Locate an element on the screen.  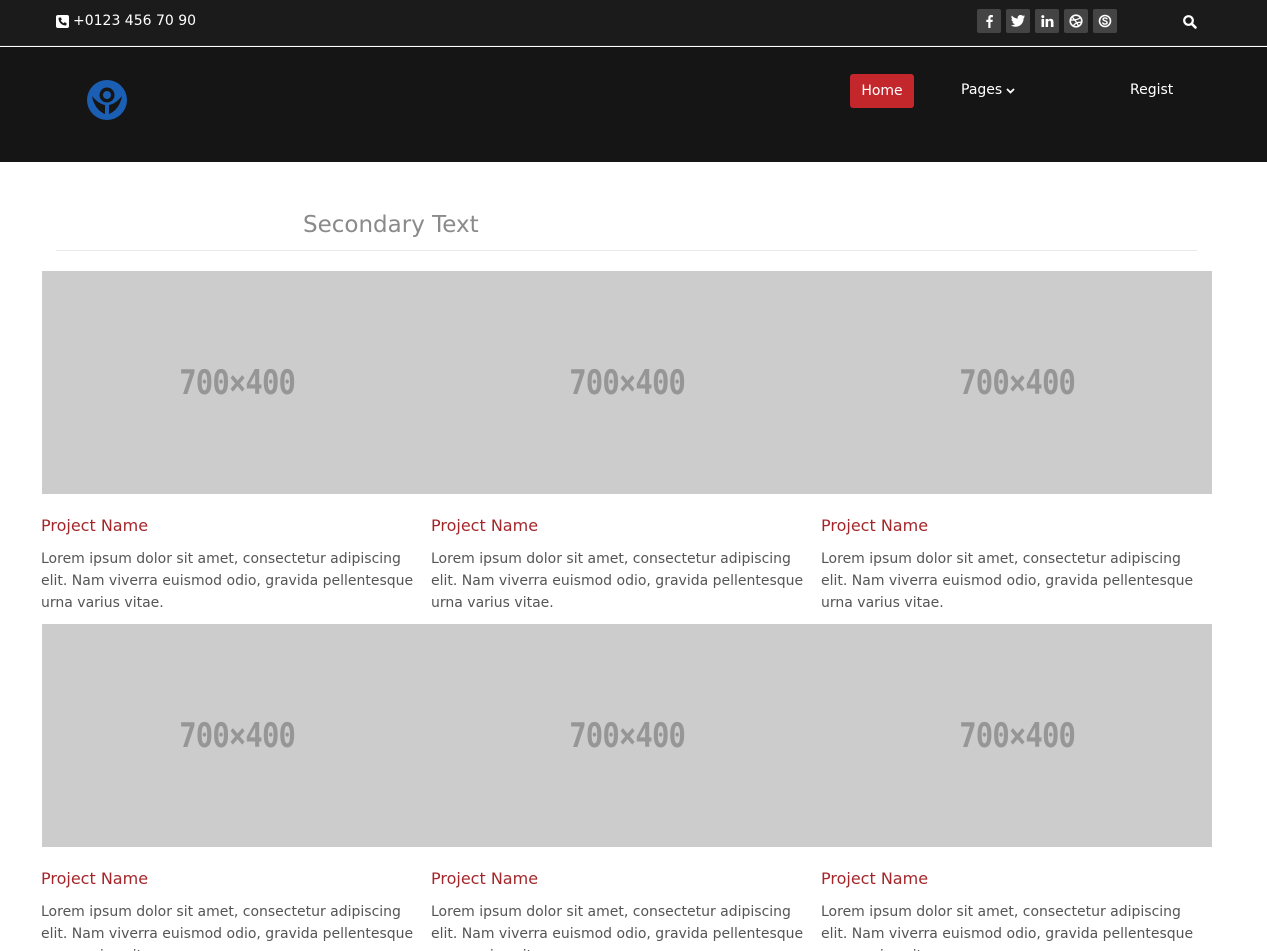
nav-home: Home is located at coordinates (882, 91).